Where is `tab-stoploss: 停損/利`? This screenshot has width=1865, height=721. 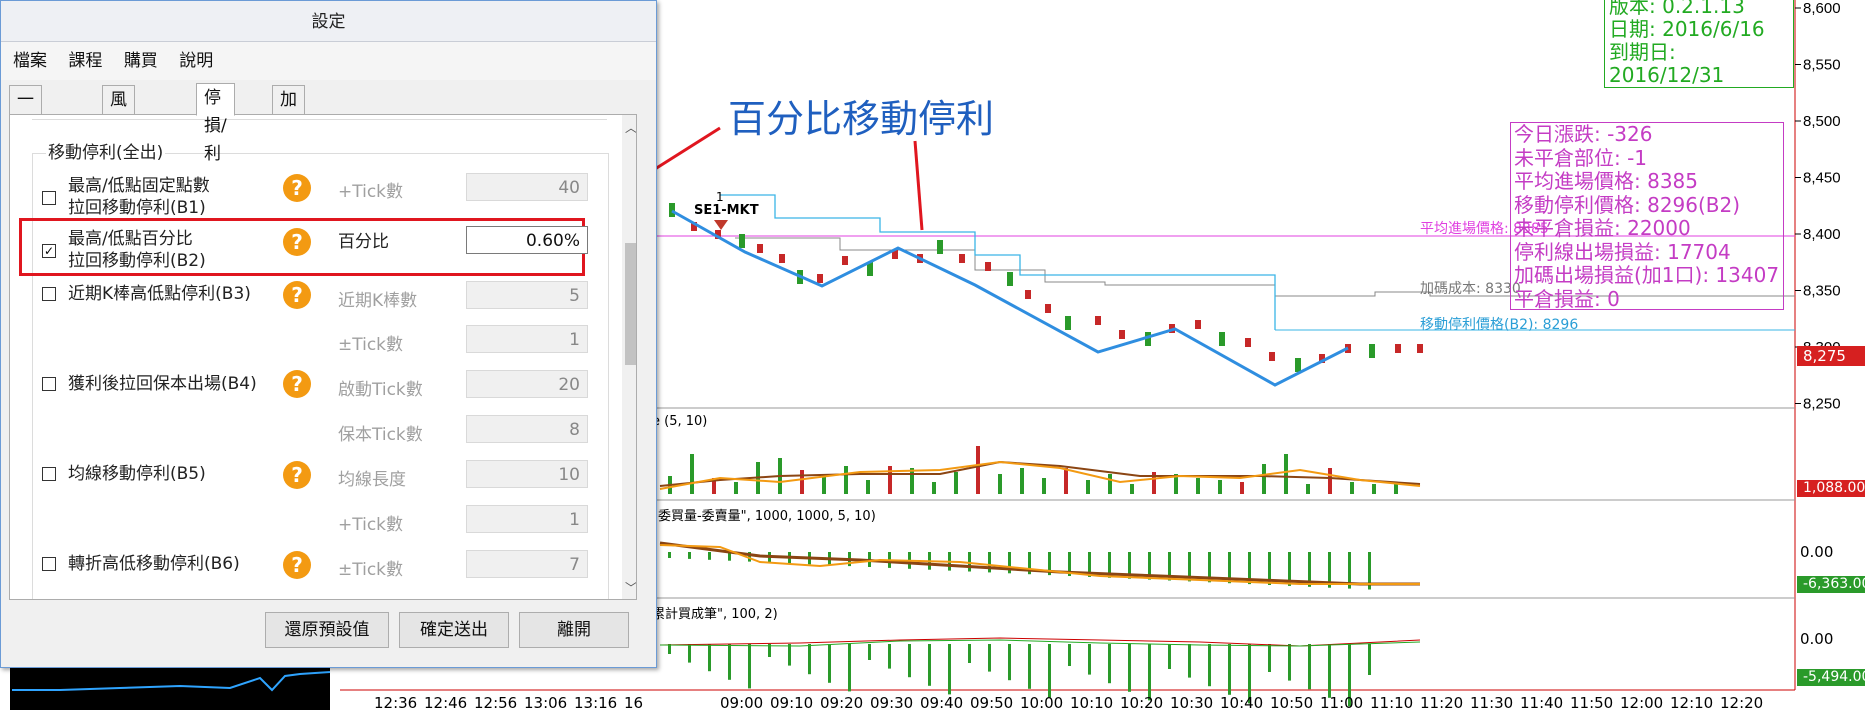
tab-stoploss: 停損/利 is located at coordinates (215, 123).